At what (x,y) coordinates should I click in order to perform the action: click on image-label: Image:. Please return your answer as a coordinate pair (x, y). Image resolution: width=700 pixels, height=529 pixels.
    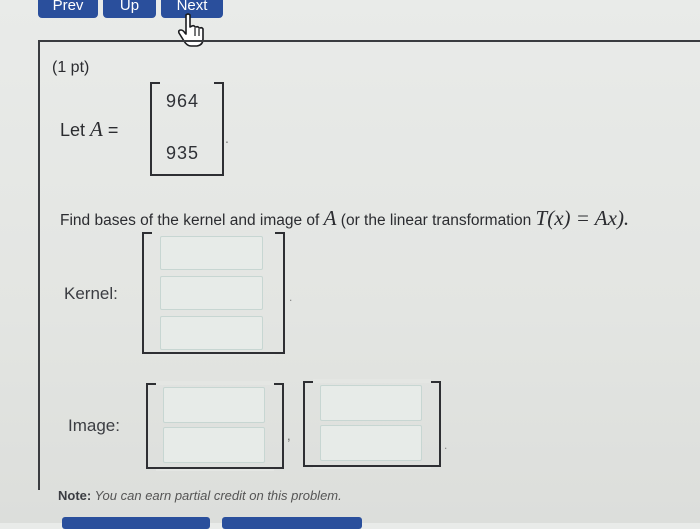
    Looking at the image, I should click on (94, 425).